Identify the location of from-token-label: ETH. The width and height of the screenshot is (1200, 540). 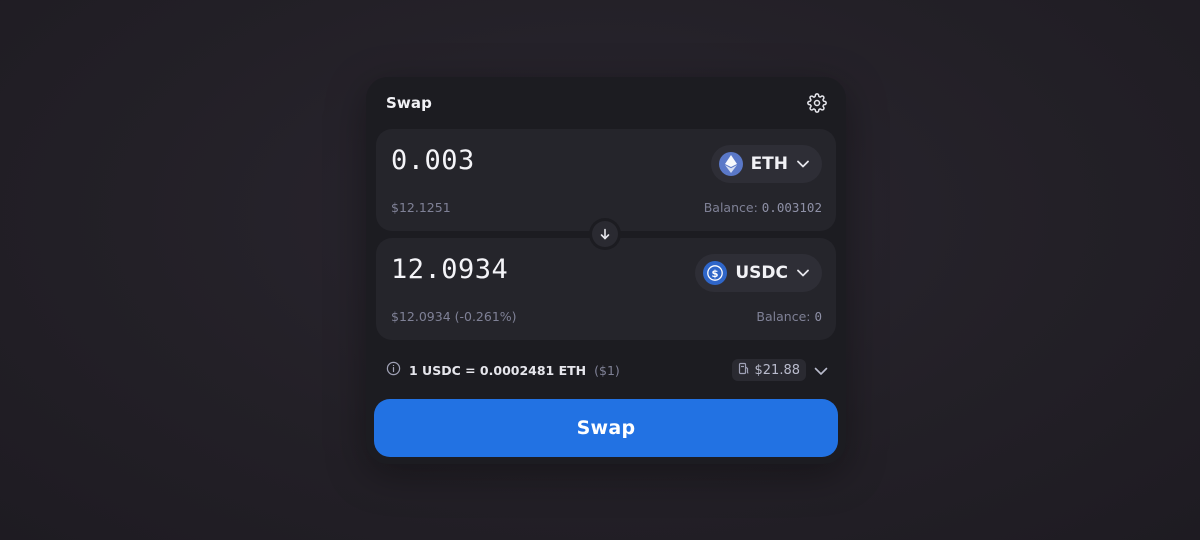
(769, 164).